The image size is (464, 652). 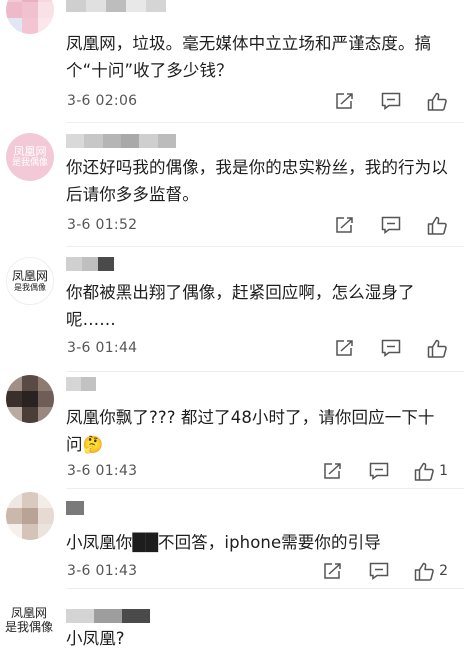 I want to click on comment-text: 凤凰你飘了??? 都过了48小时了，请你回应一下十问🤔, so click(x=258, y=431).